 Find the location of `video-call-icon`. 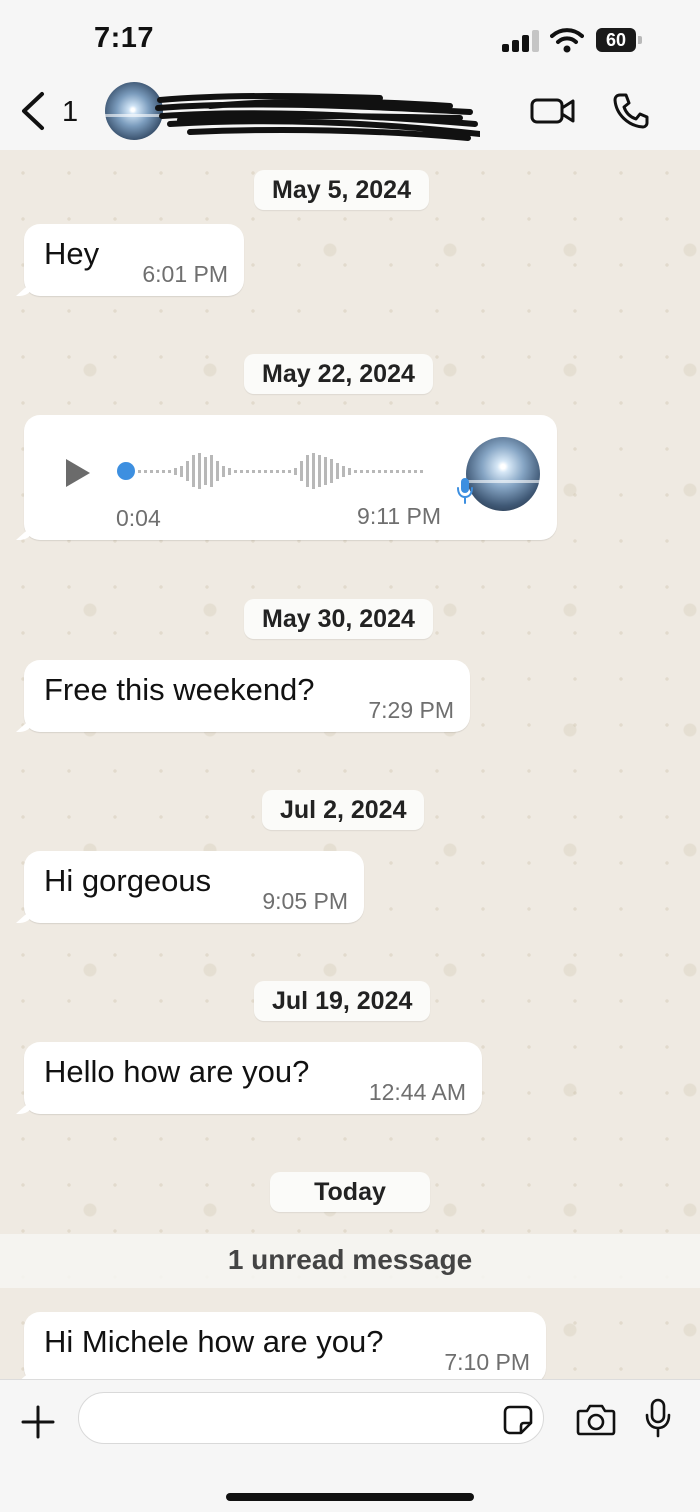

video-call-icon is located at coordinates (553, 111).